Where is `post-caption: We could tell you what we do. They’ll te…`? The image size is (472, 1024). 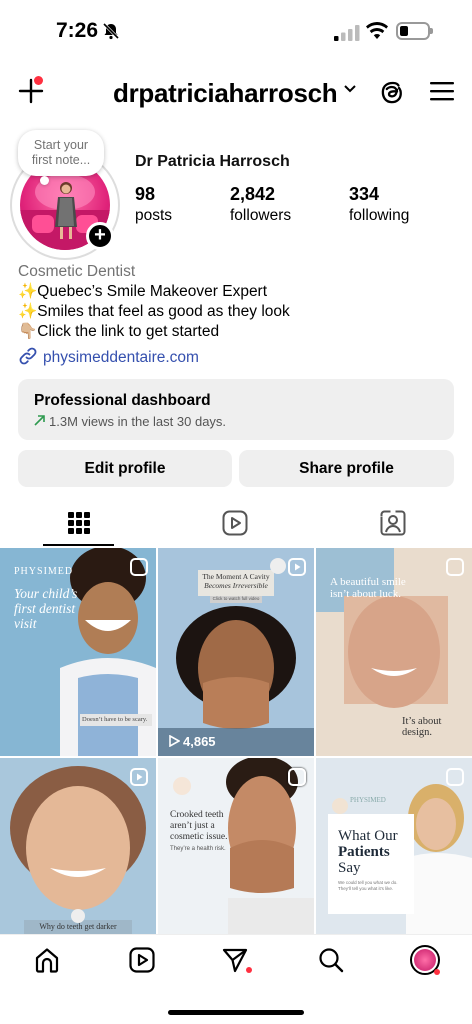 post-caption: We could tell you what we do. They’ll te… is located at coordinates (368, 885).